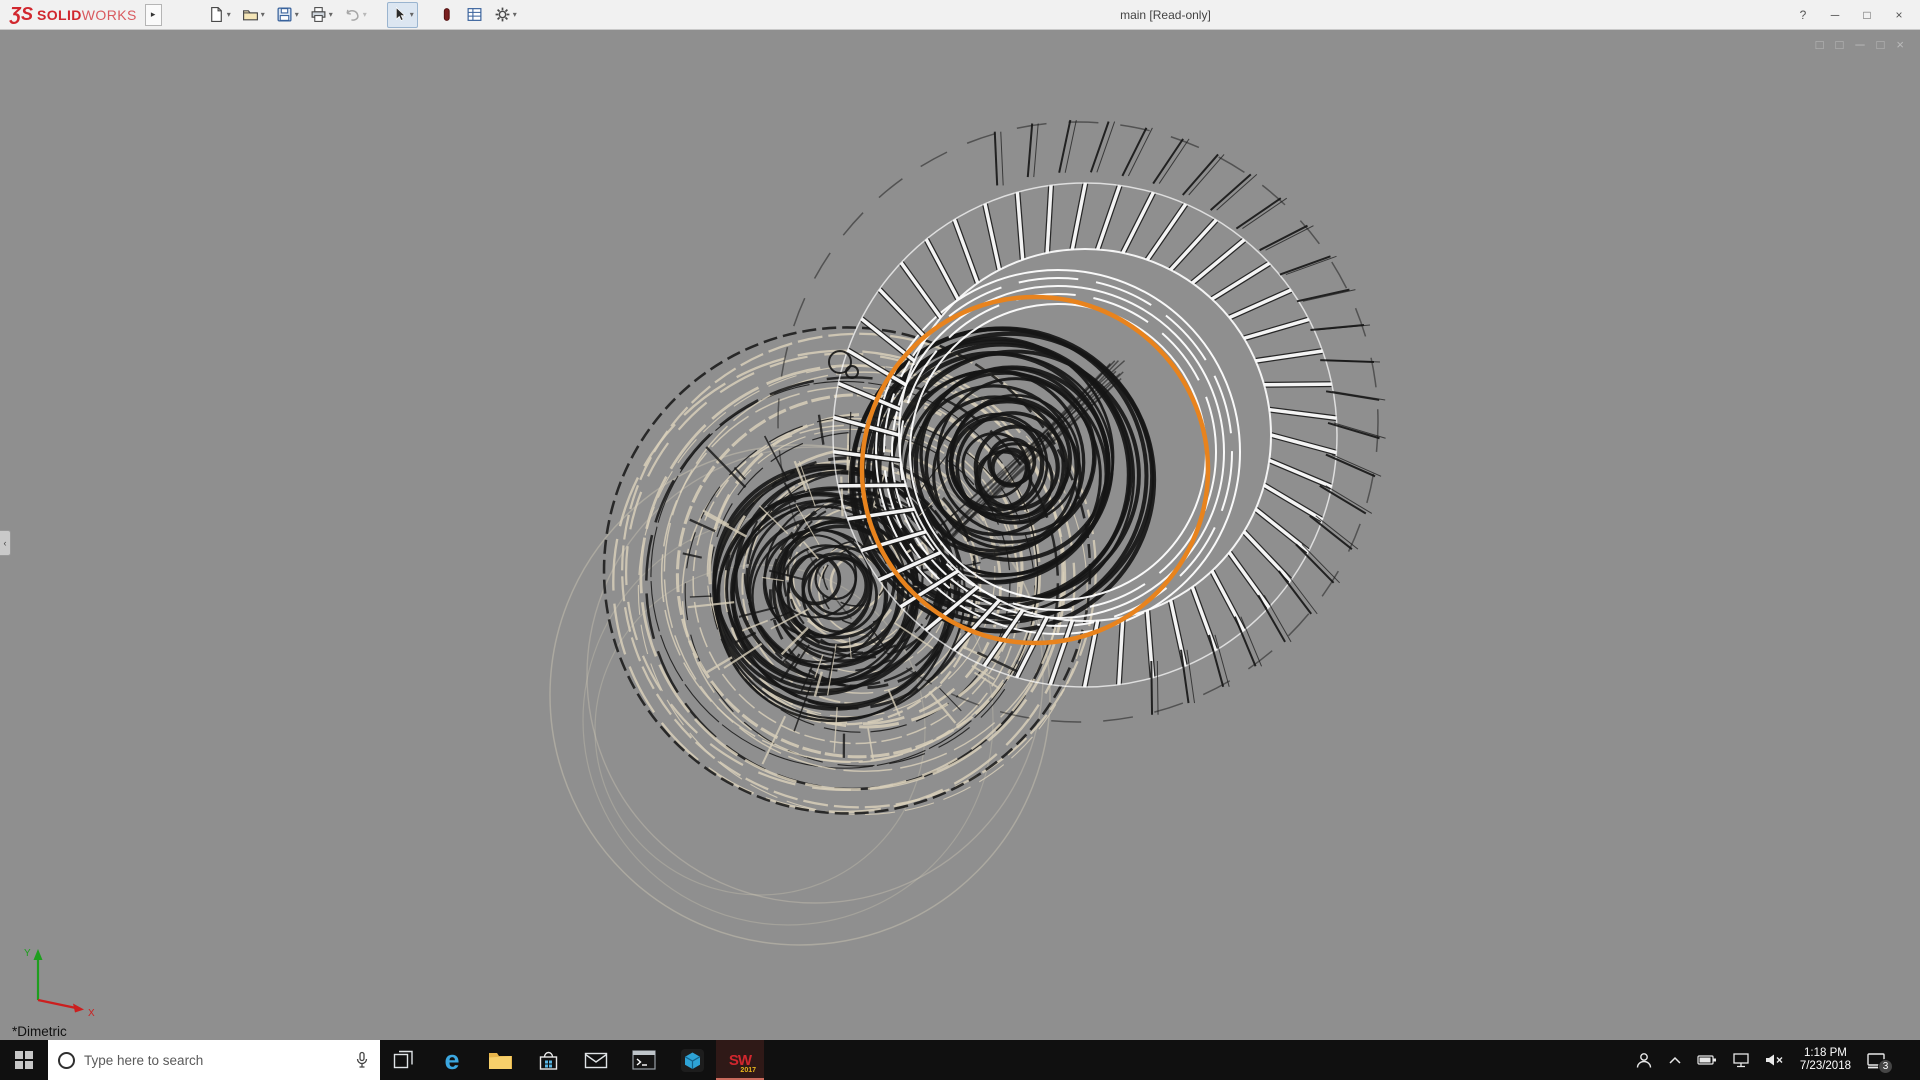  I want to click on toolbar-file-group: ▾ ▾ ▾ ▾ ▾, so click(287, 15).